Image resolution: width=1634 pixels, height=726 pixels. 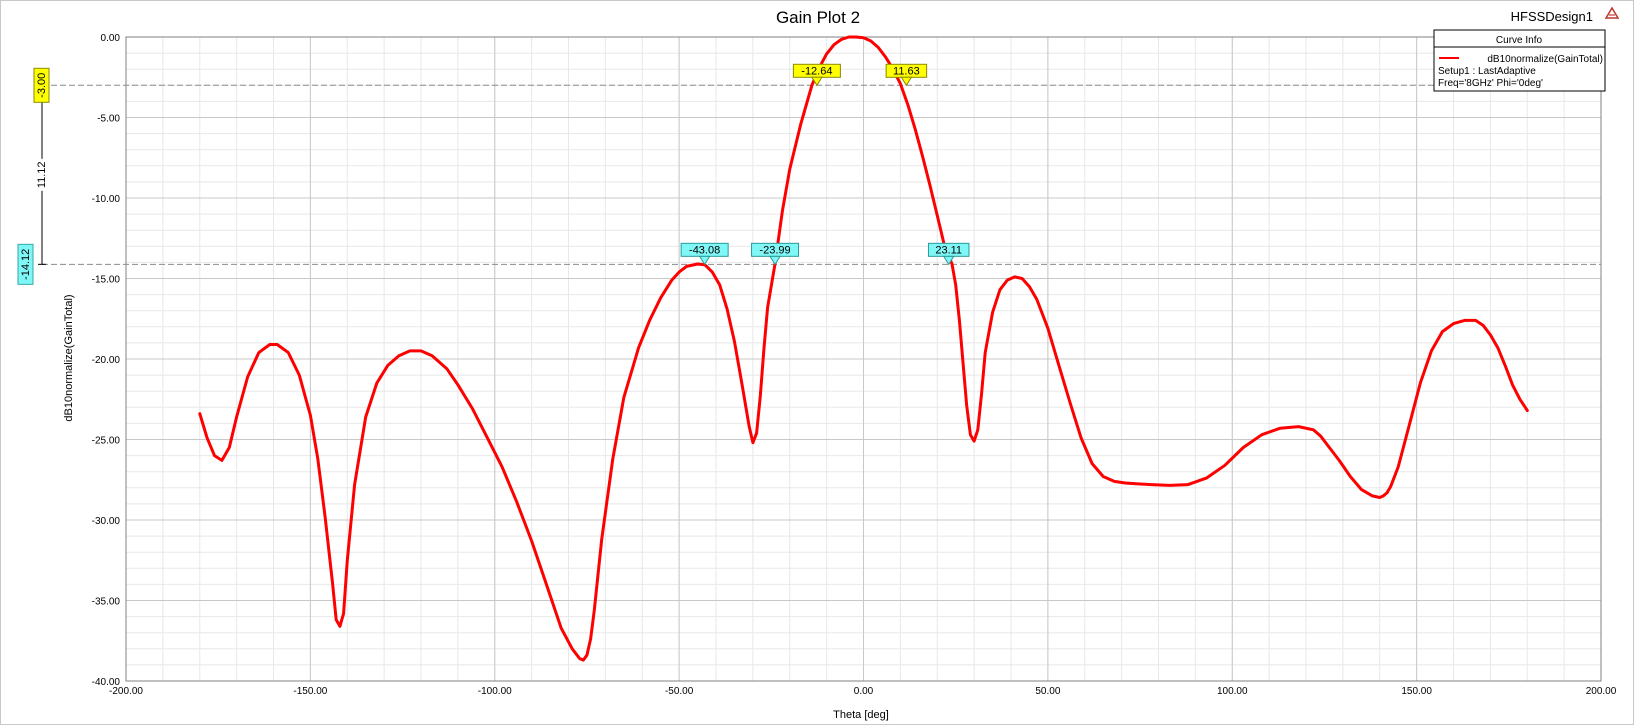 I want to click on y-tick-label: -15.00, so click(x=106, y=280).